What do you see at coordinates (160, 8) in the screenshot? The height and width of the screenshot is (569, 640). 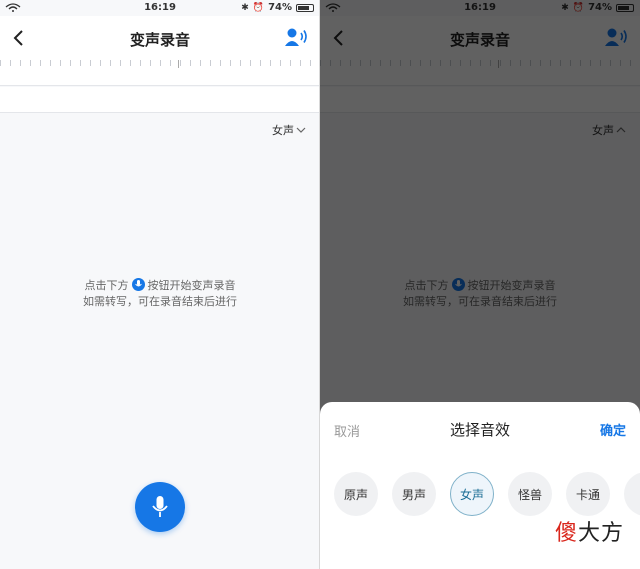 I see `status-bar: 16:19 ✱ ⏰ 74%` at bounding box center [160, 8].